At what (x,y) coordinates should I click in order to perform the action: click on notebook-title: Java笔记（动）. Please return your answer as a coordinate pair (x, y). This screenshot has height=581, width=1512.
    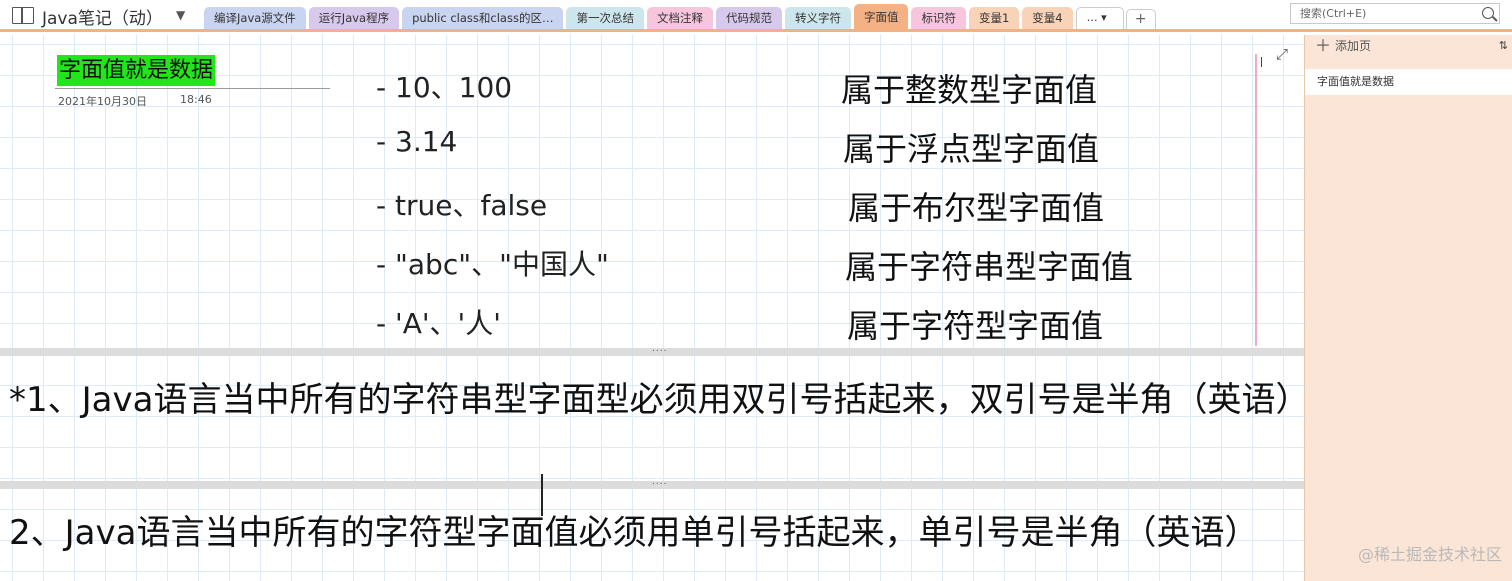
    Looking at the image, I should click on (102, 16).